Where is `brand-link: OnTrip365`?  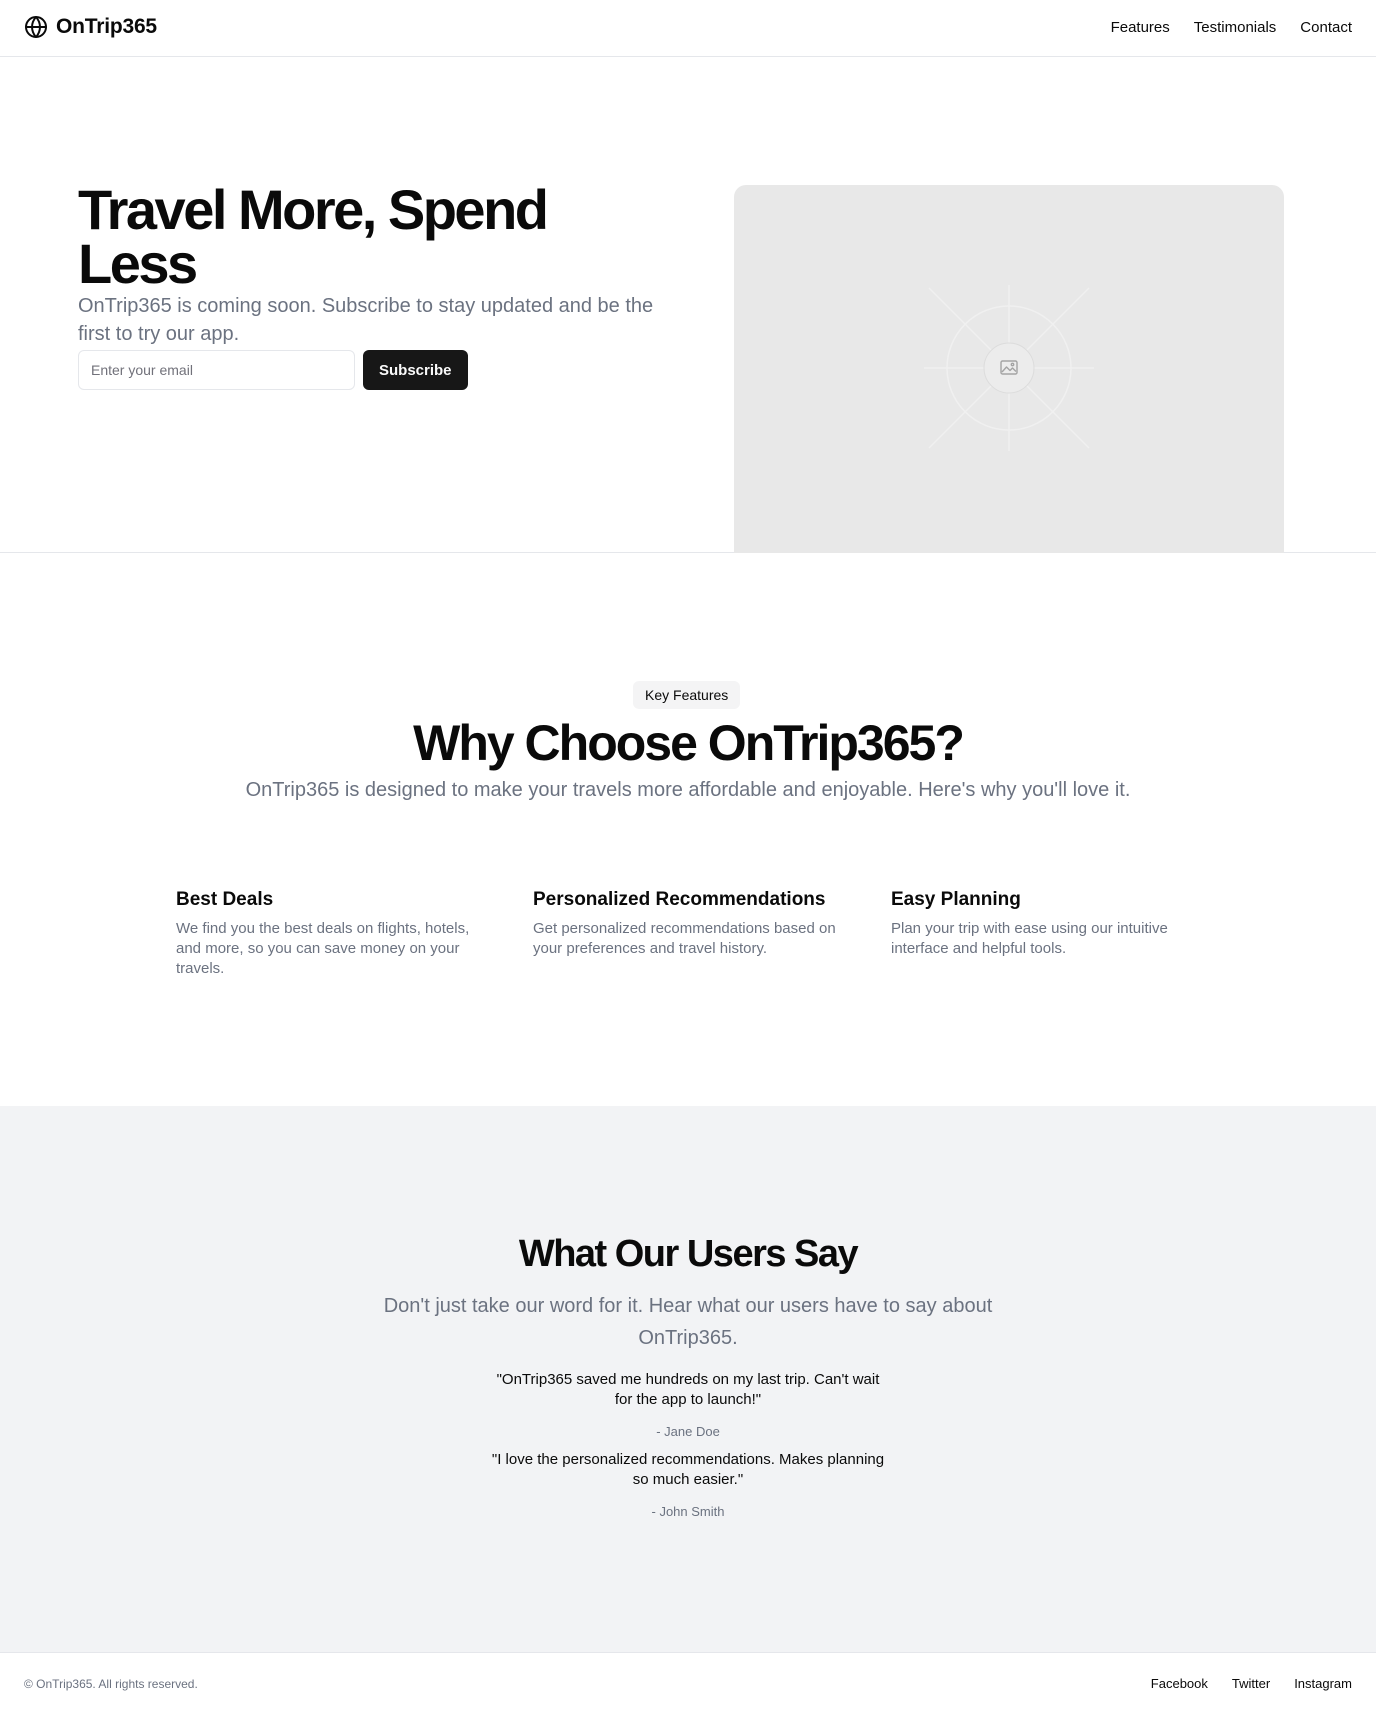 brand-link: OnTrip365 is located at coordinates (90, 27).